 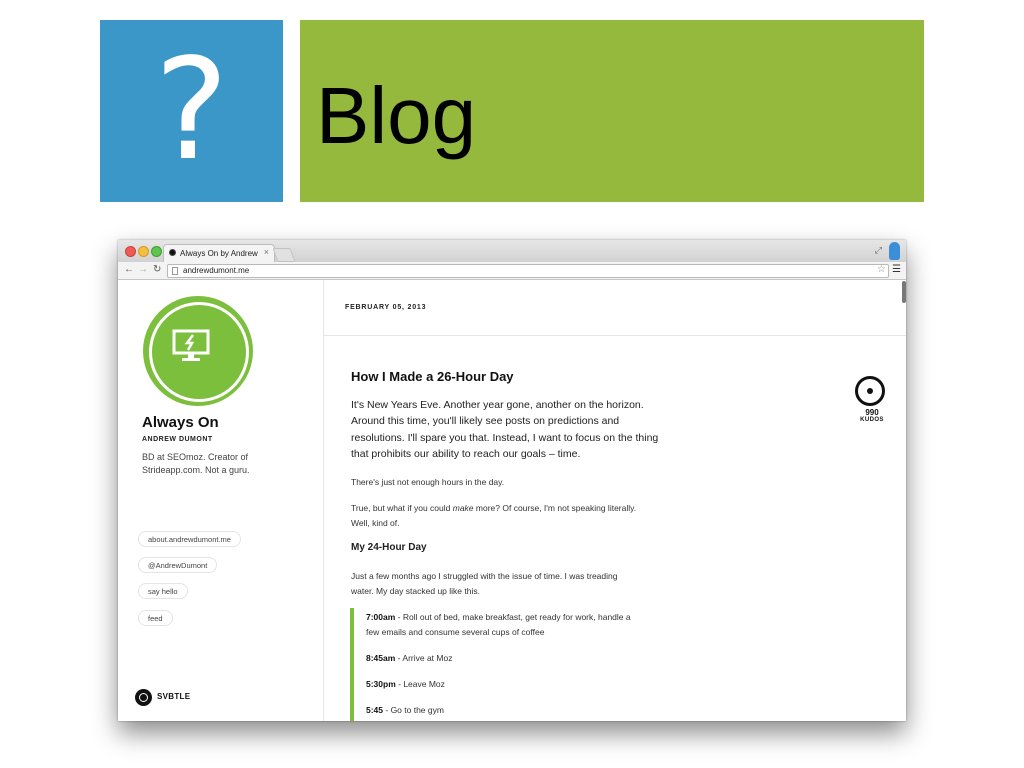 What do you see at coordinates (615, 335) in the screenshot?
I see `divider` at bounding box center [615, 335].